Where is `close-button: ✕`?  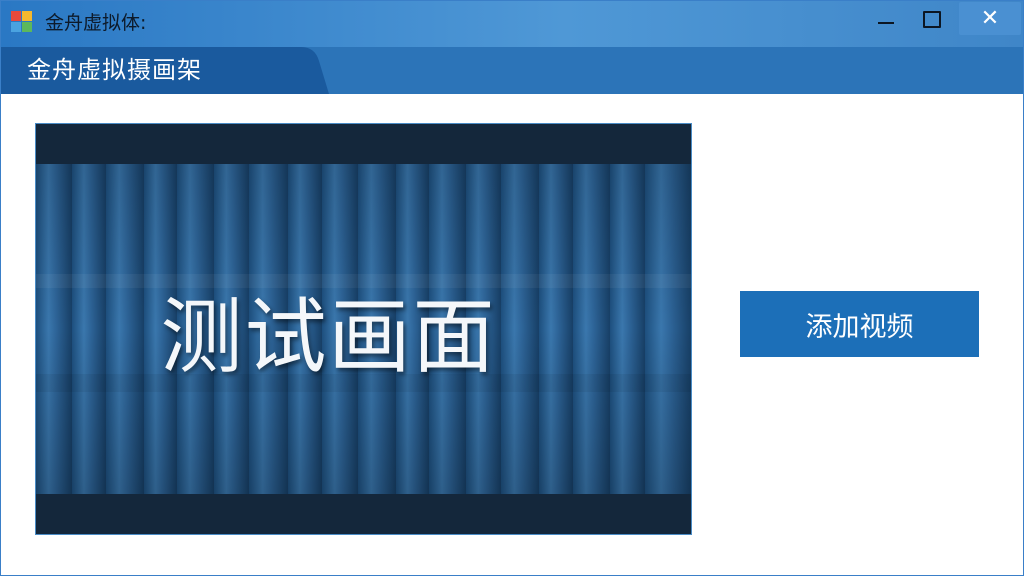
close-button: ✕ is located at coordinates (990, 18).